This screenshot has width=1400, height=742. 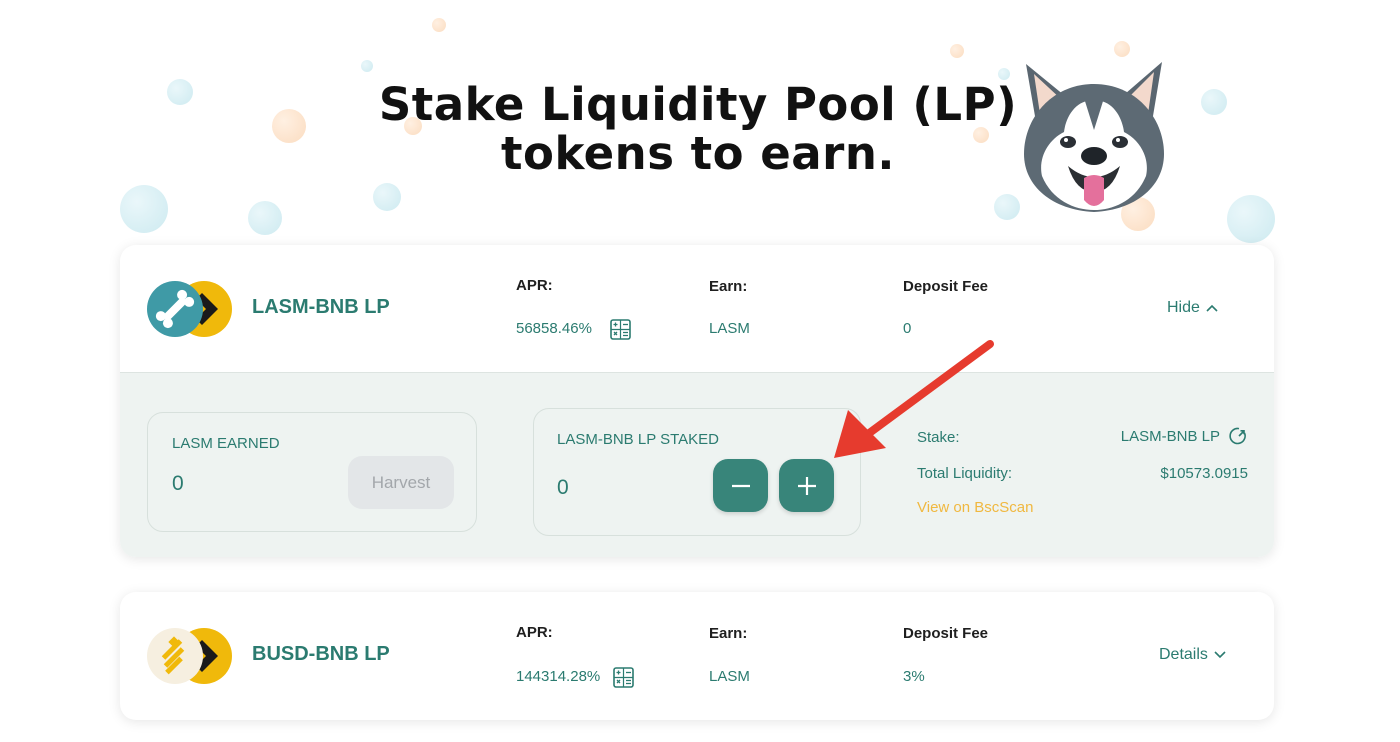 I want to click on earned-title: LASM EARNED, so click(x=226, y=443).